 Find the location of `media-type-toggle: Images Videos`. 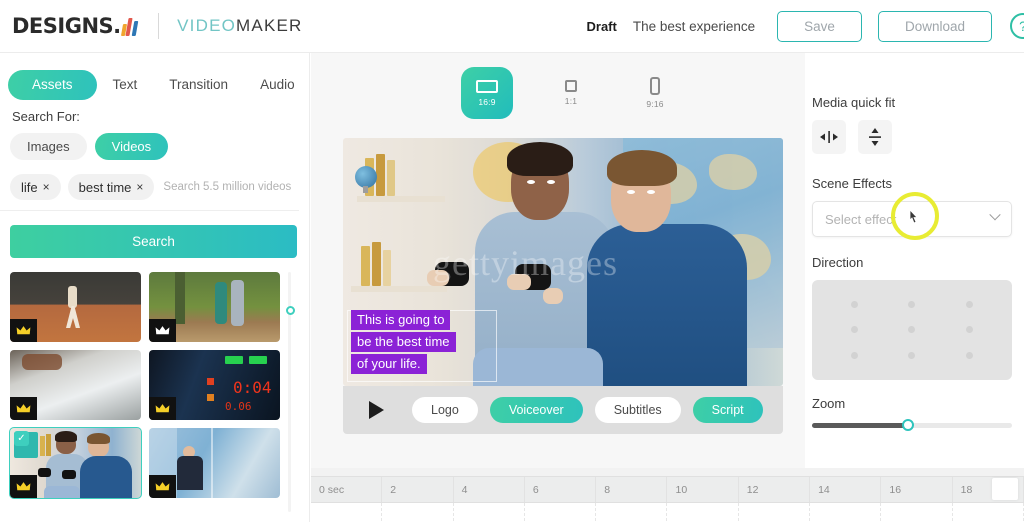

media-type-toggle: Images Videos is located at coordinates (154, 142).